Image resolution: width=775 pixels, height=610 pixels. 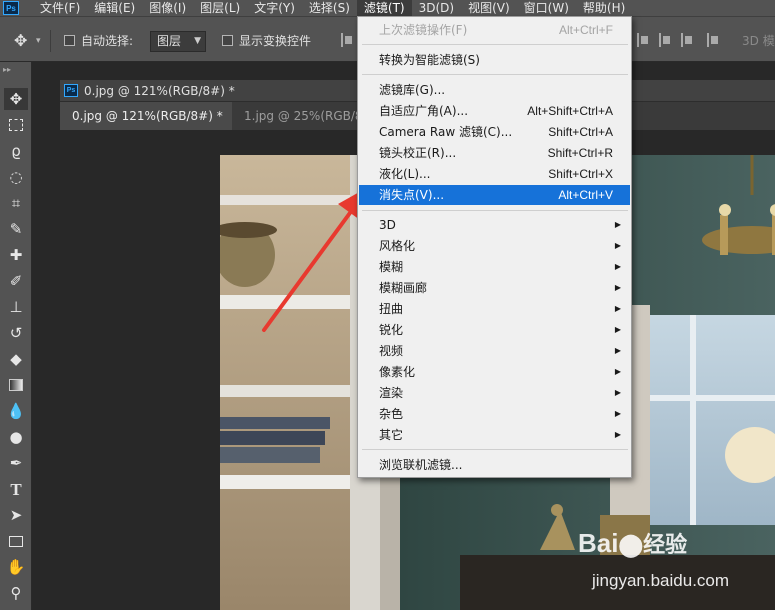 I want to click on history-brush-tool-icon: ↺, so click(x=16, y=333).